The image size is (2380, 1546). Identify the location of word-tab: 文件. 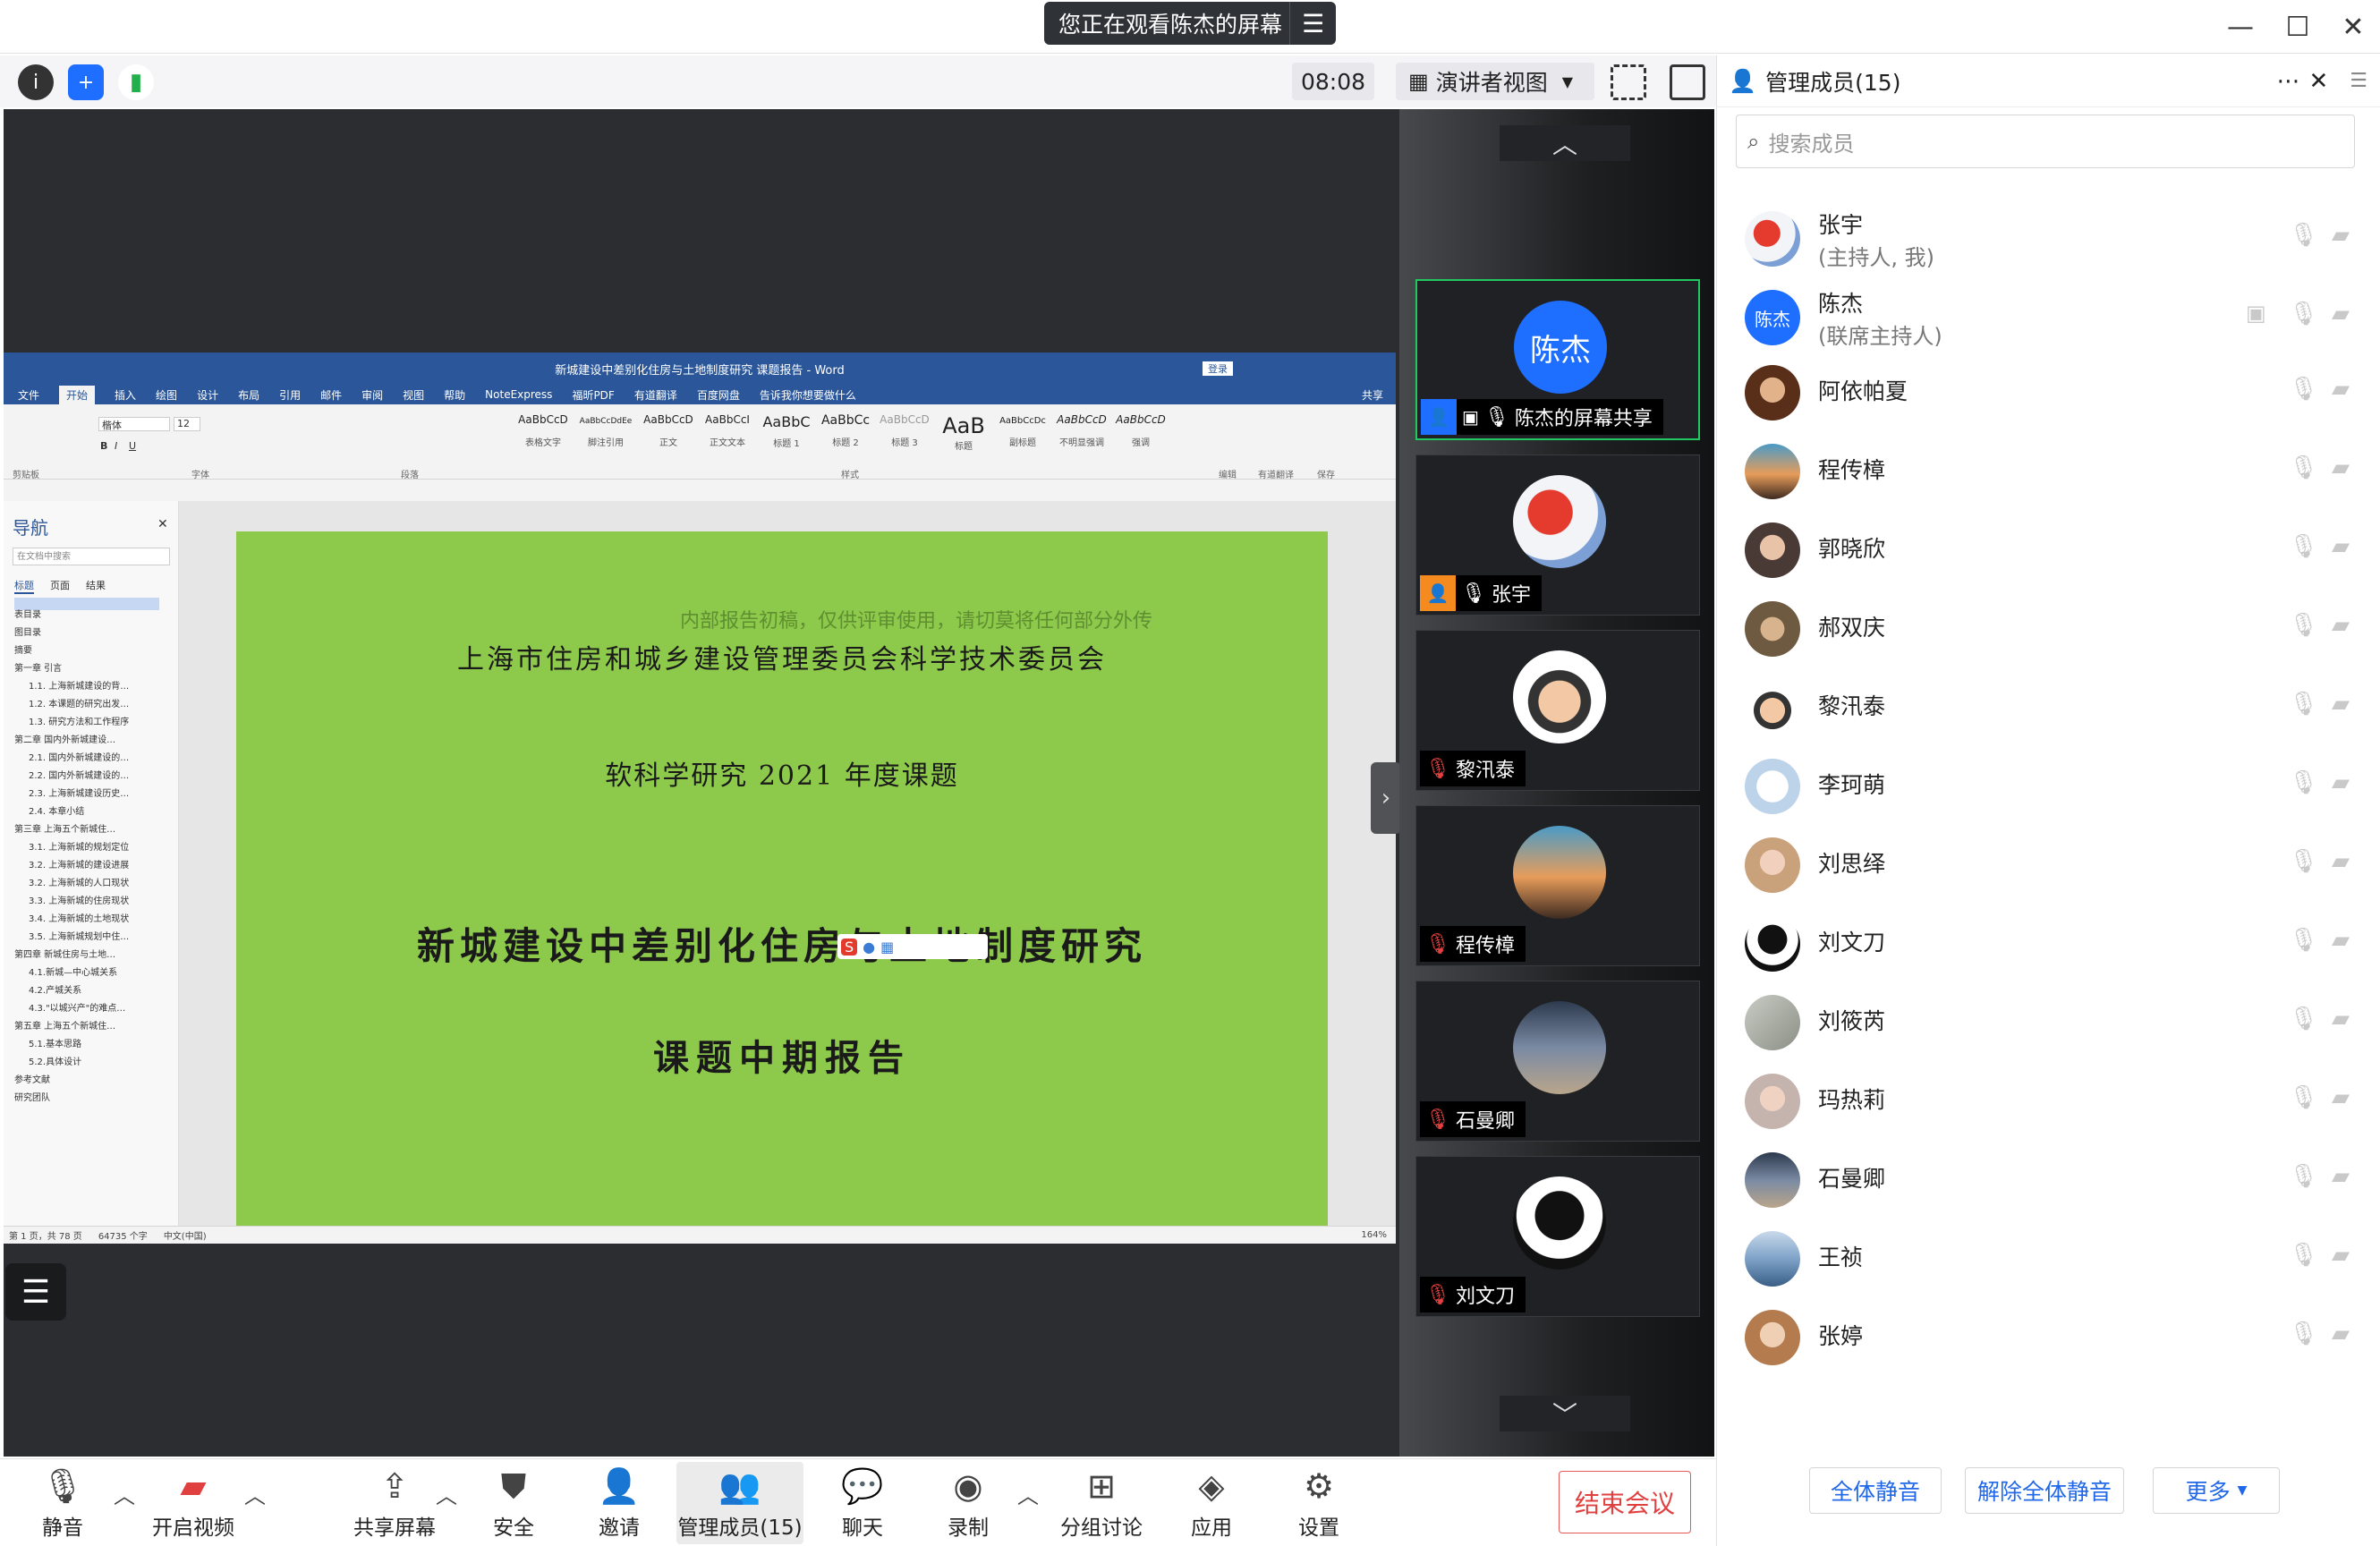
(29, 395).